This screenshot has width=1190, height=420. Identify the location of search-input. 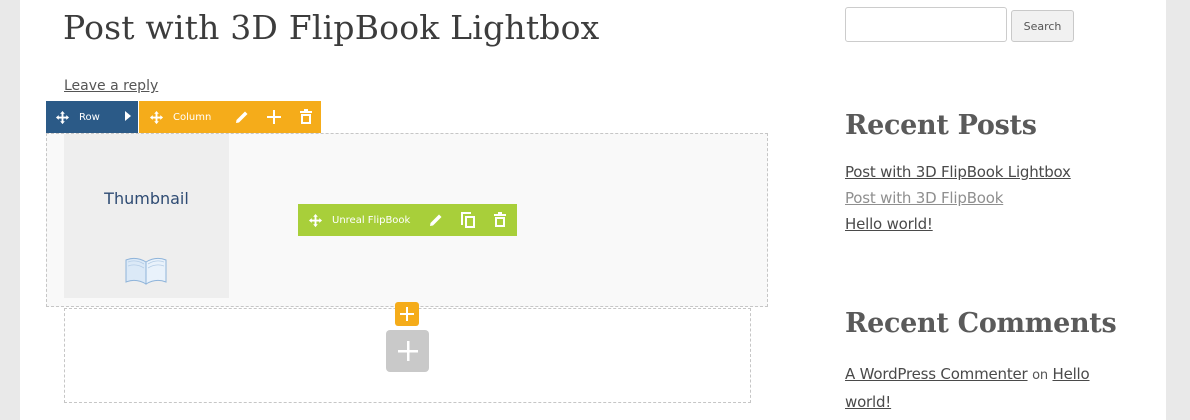
(926, 24).